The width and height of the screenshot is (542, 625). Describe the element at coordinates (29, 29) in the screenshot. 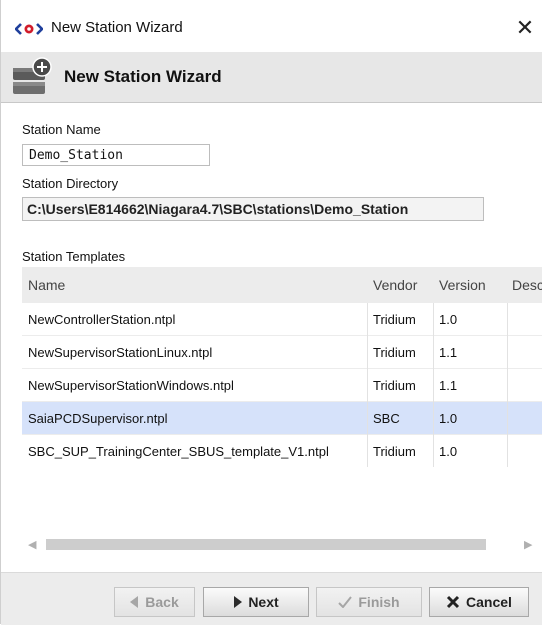

I see `niagara-logo-icon` at that location.